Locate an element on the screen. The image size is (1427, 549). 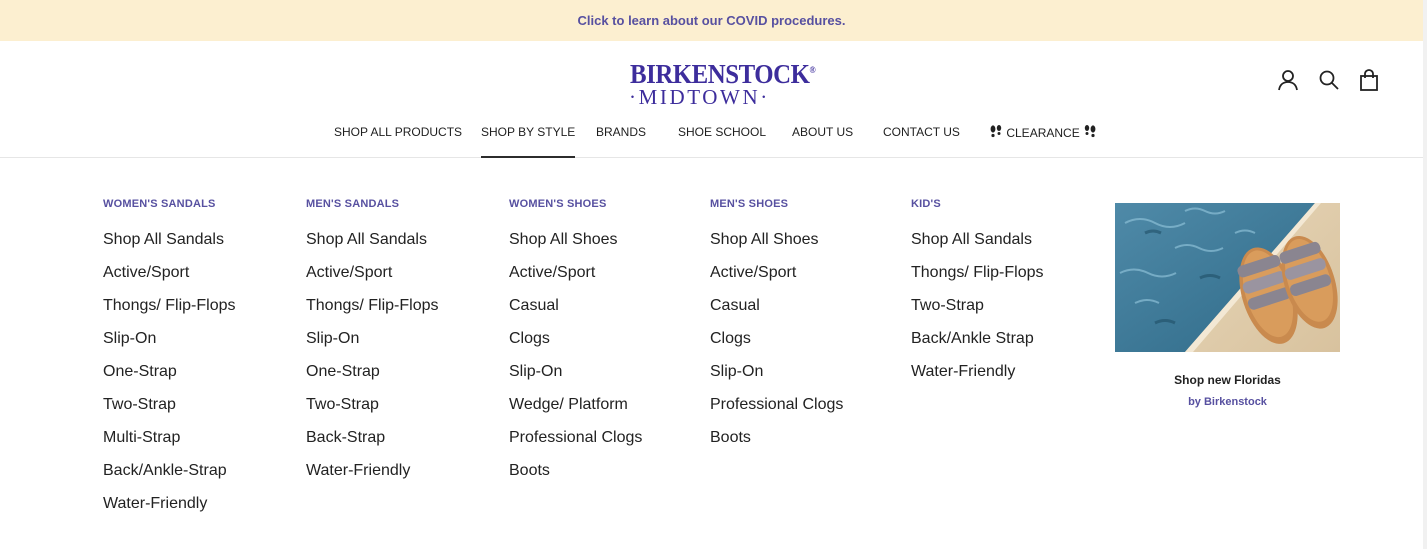
brand-logo: BIRKENSTOCK® ·MIDTOWN· is located at coordinates (722, 82).